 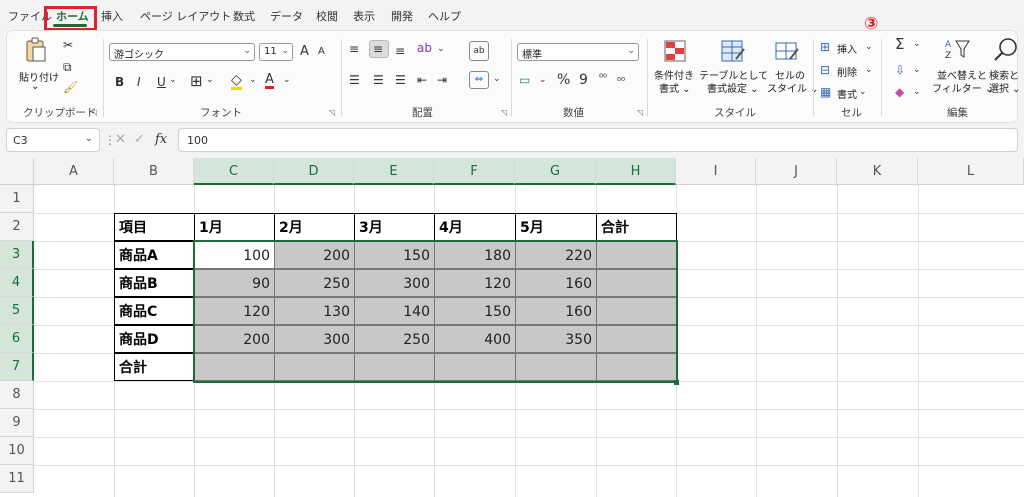 I want to click on orientation-icon: ab, so click(x=424, y=48).